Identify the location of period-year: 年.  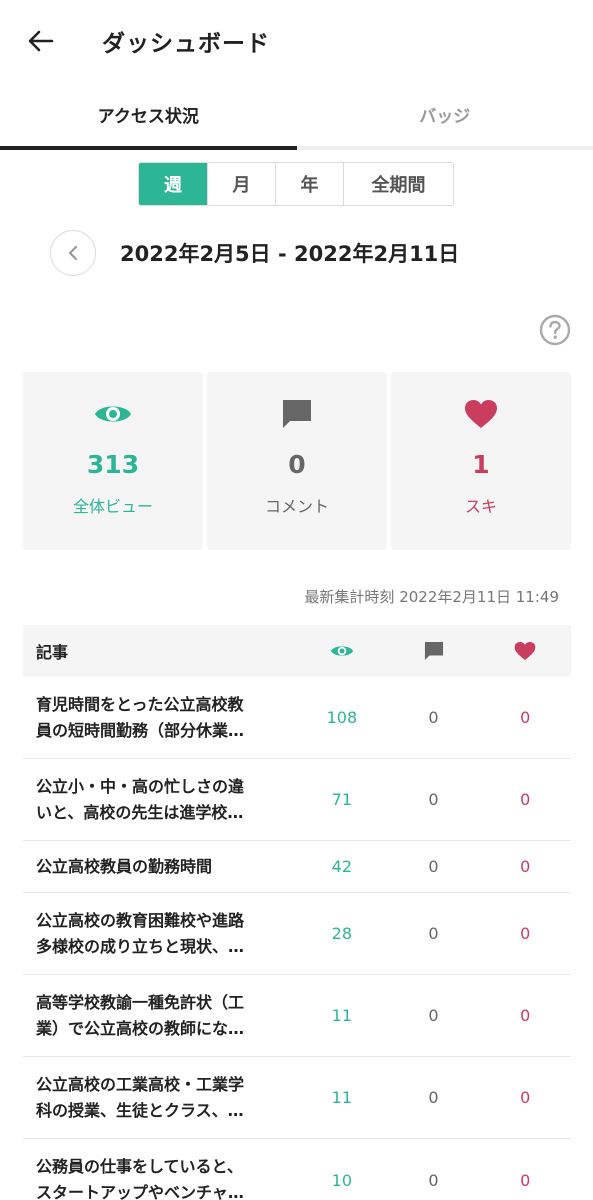
(309, 184).